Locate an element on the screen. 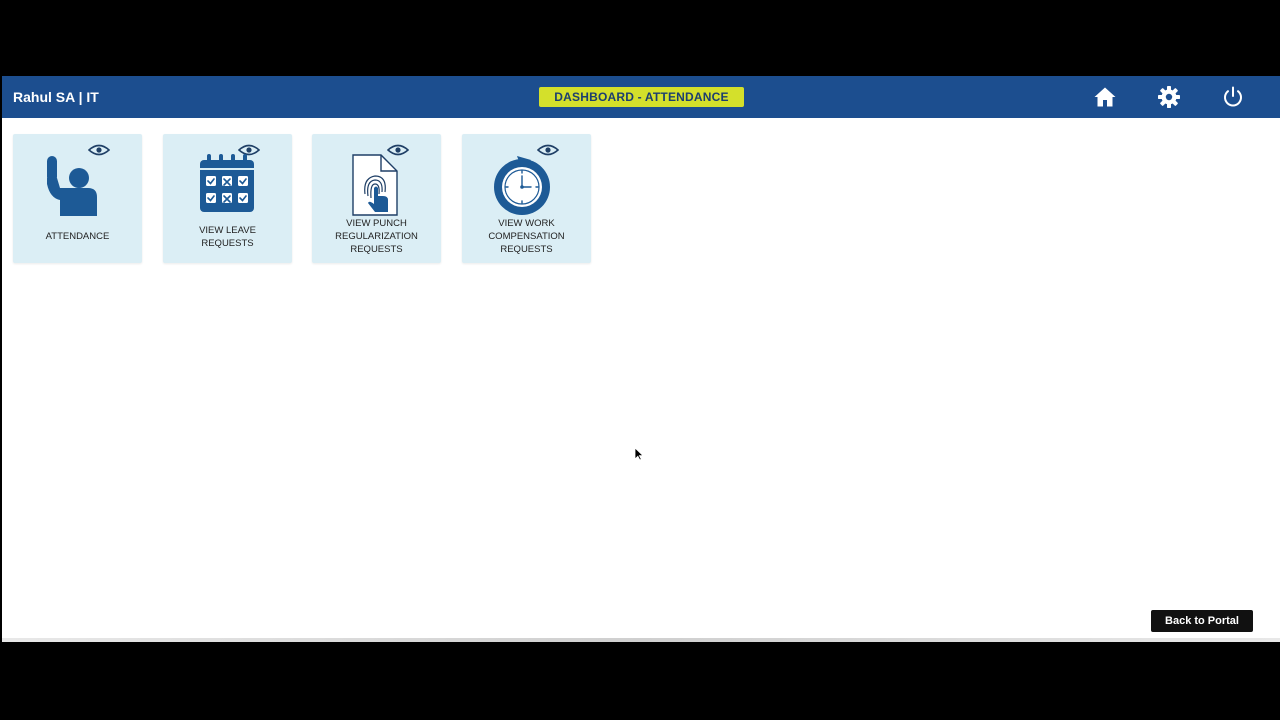 The height and width of the screenshot is (720, 1280). tile-label: ATTENDANCE is located at coordinates (77, 236).